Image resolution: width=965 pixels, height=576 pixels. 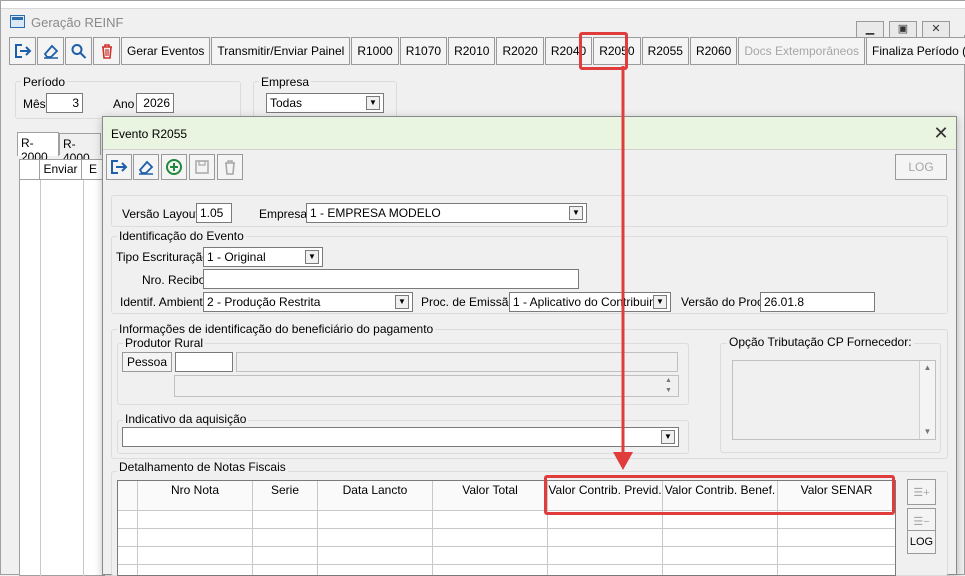 I want to click on dialog-empresa-select: 1 - EMPRESA MODELO ▼, so click(x=446, y=213).